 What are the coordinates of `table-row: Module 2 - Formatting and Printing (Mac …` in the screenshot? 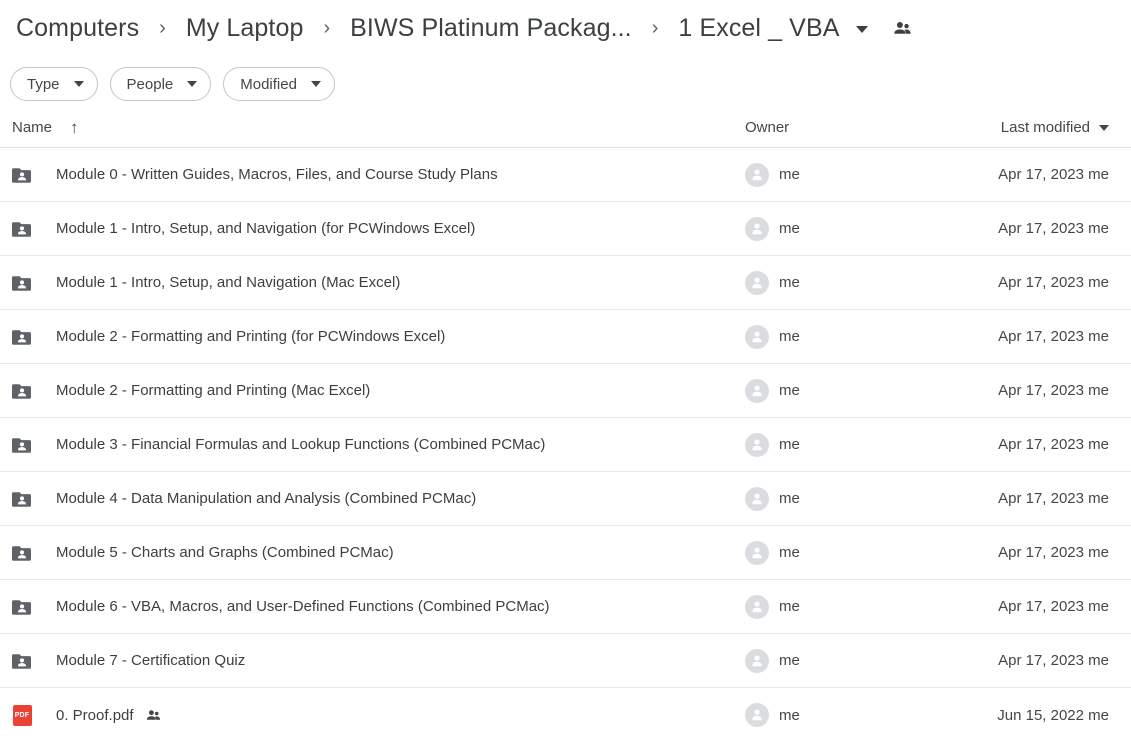 It's located at (565, 391).